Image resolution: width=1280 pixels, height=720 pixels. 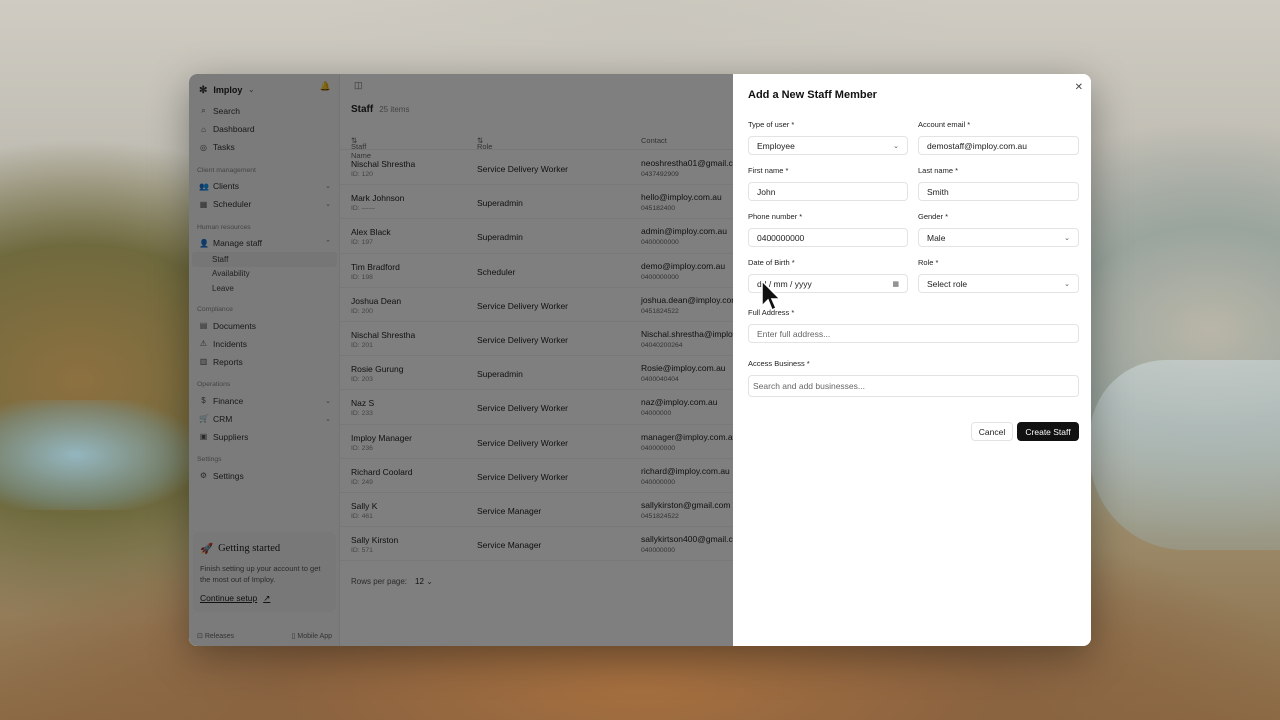 I want to click on field-label: Full Address *, so click(x=771, y=312).